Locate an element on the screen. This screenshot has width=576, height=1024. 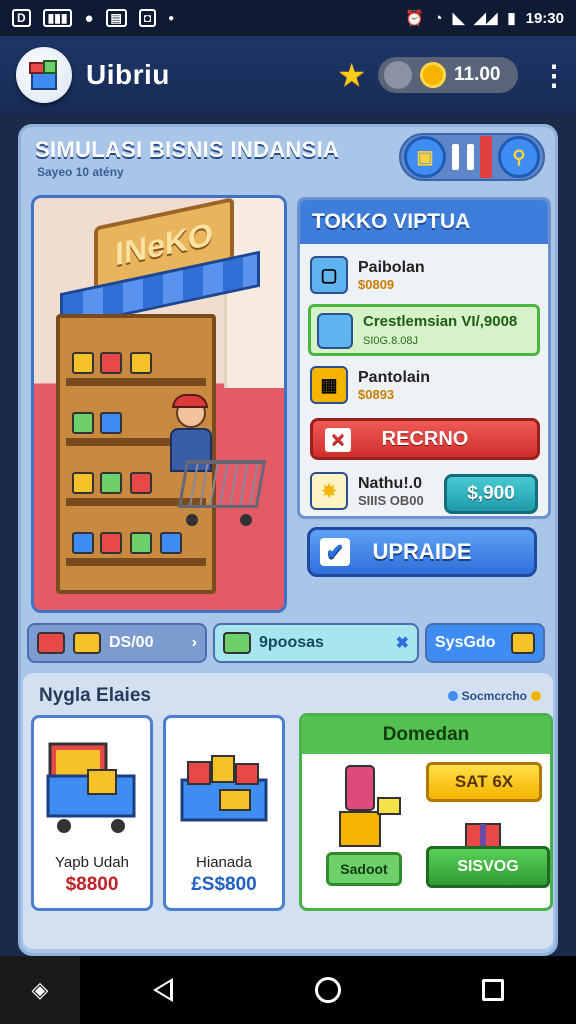
box-icon is located at coordinates (523, 643).